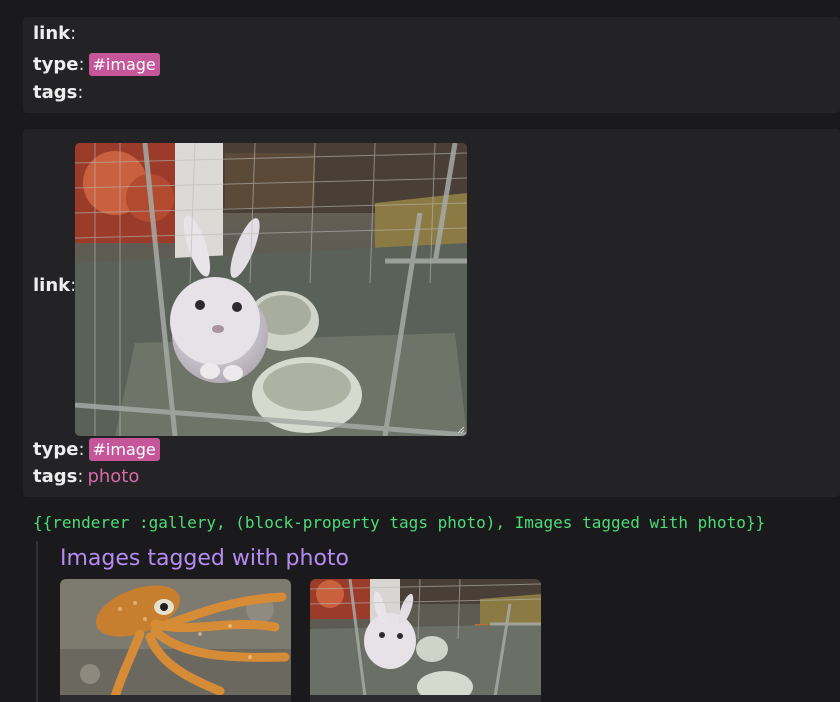  Describe the element at coordinates (461, 430) in the screenshot. I see `resize-grip-icon` at that location.